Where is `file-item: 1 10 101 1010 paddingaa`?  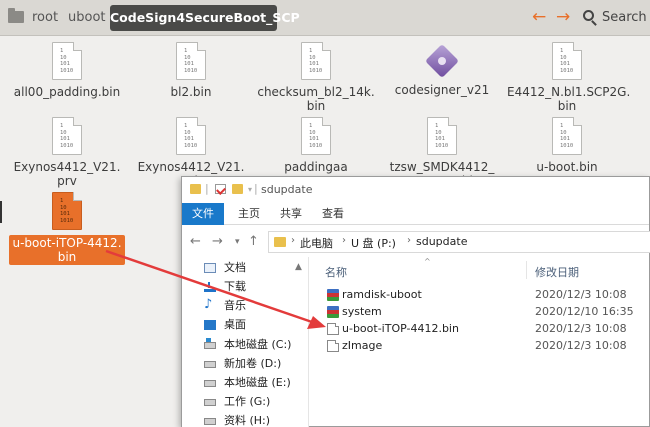 file-item: 1 10 101 1010 paddingaa is located at coordinates (316, 145).